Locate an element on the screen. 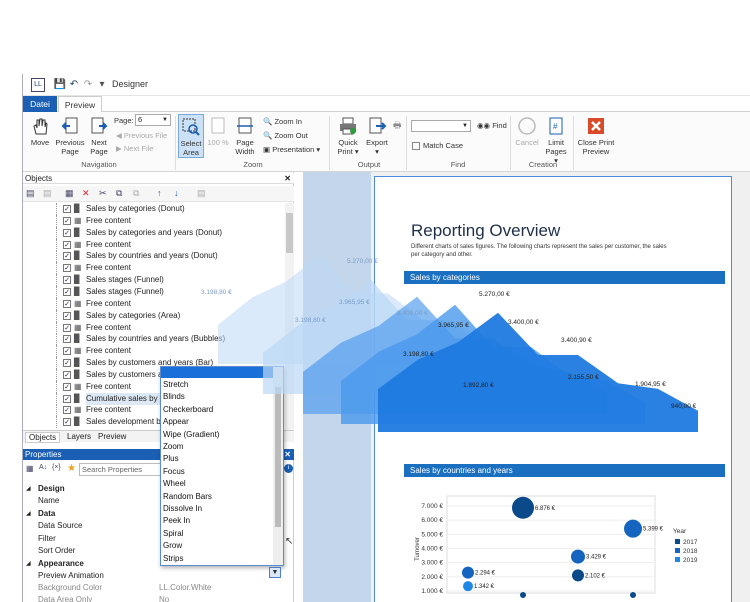 The width and height of the screenshot is (750, 602). objects-scrollbar is located at coordinates (289, 317).